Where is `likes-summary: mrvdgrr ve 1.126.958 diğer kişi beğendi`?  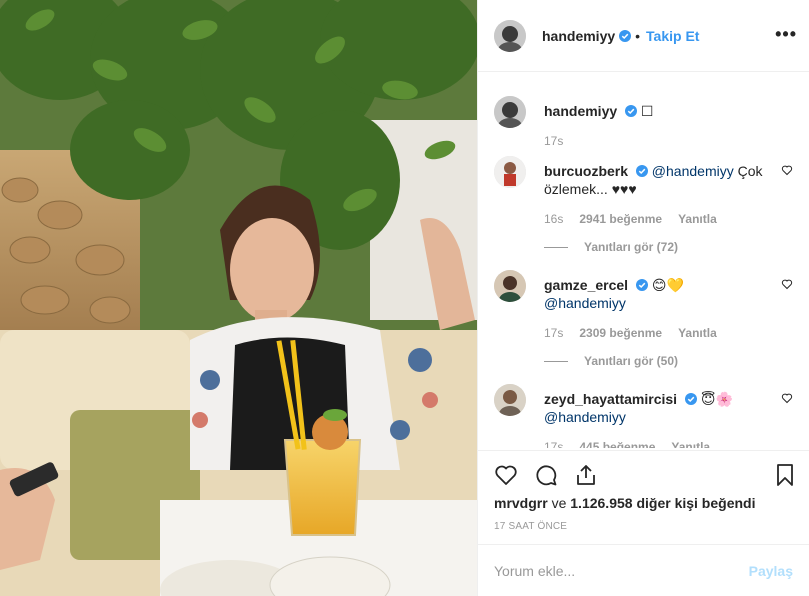 likes-summary: mrvdgrr ve 1.126.958 diğer kişi beğendi is located at coordinates (643, 503).